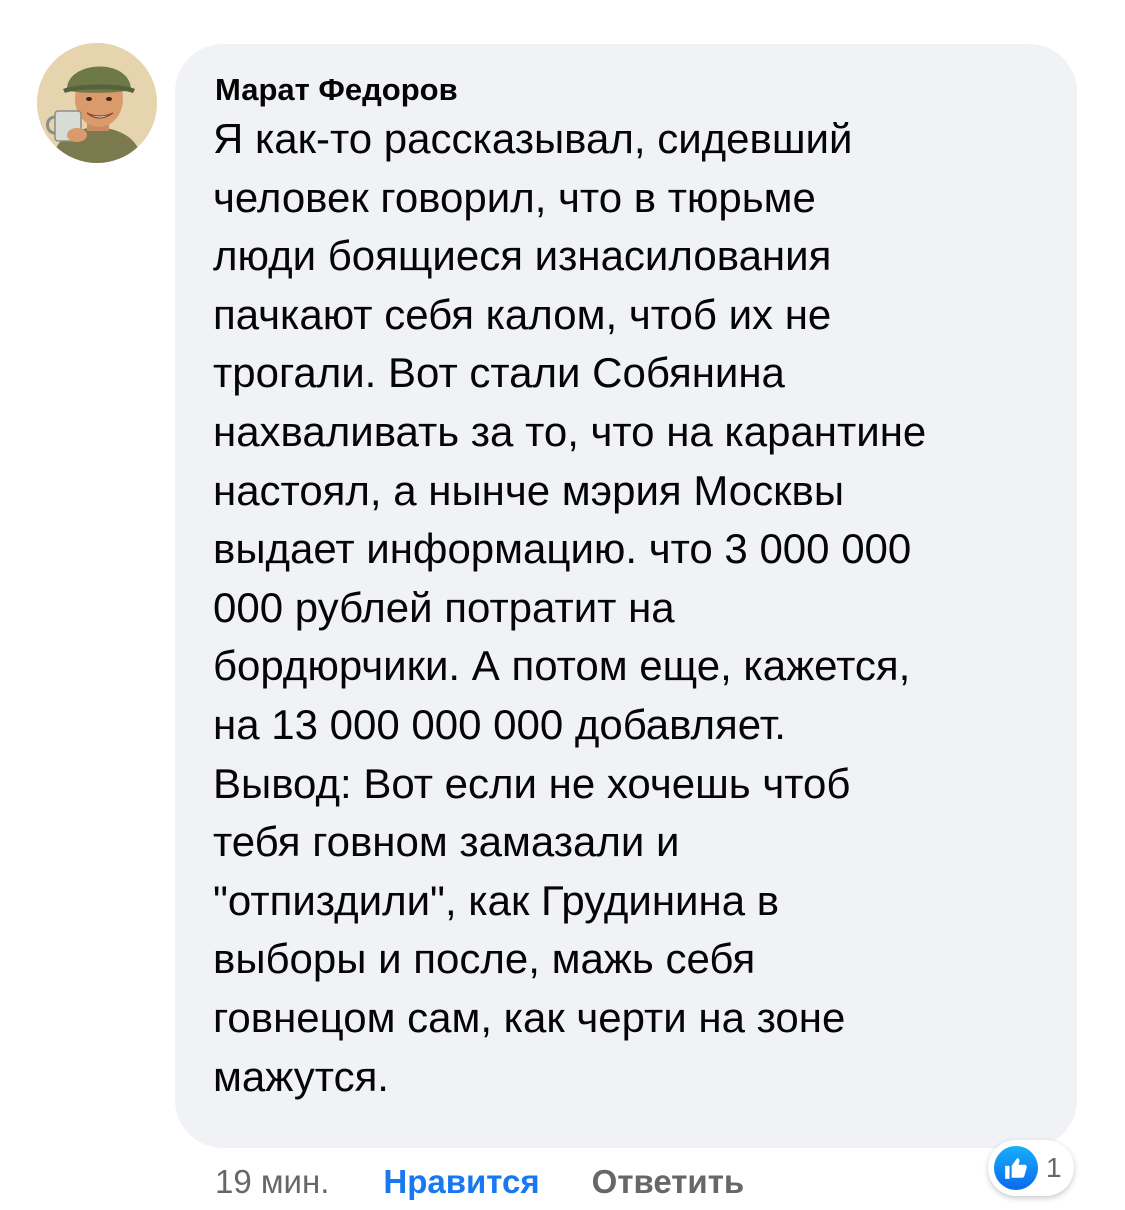 This screenshot has width=1125, height=1210. Describe the element at coordinates (514, 197) in the screenshot. I see `comment-text-line: человек говорил, что в тюрьме` at that location.